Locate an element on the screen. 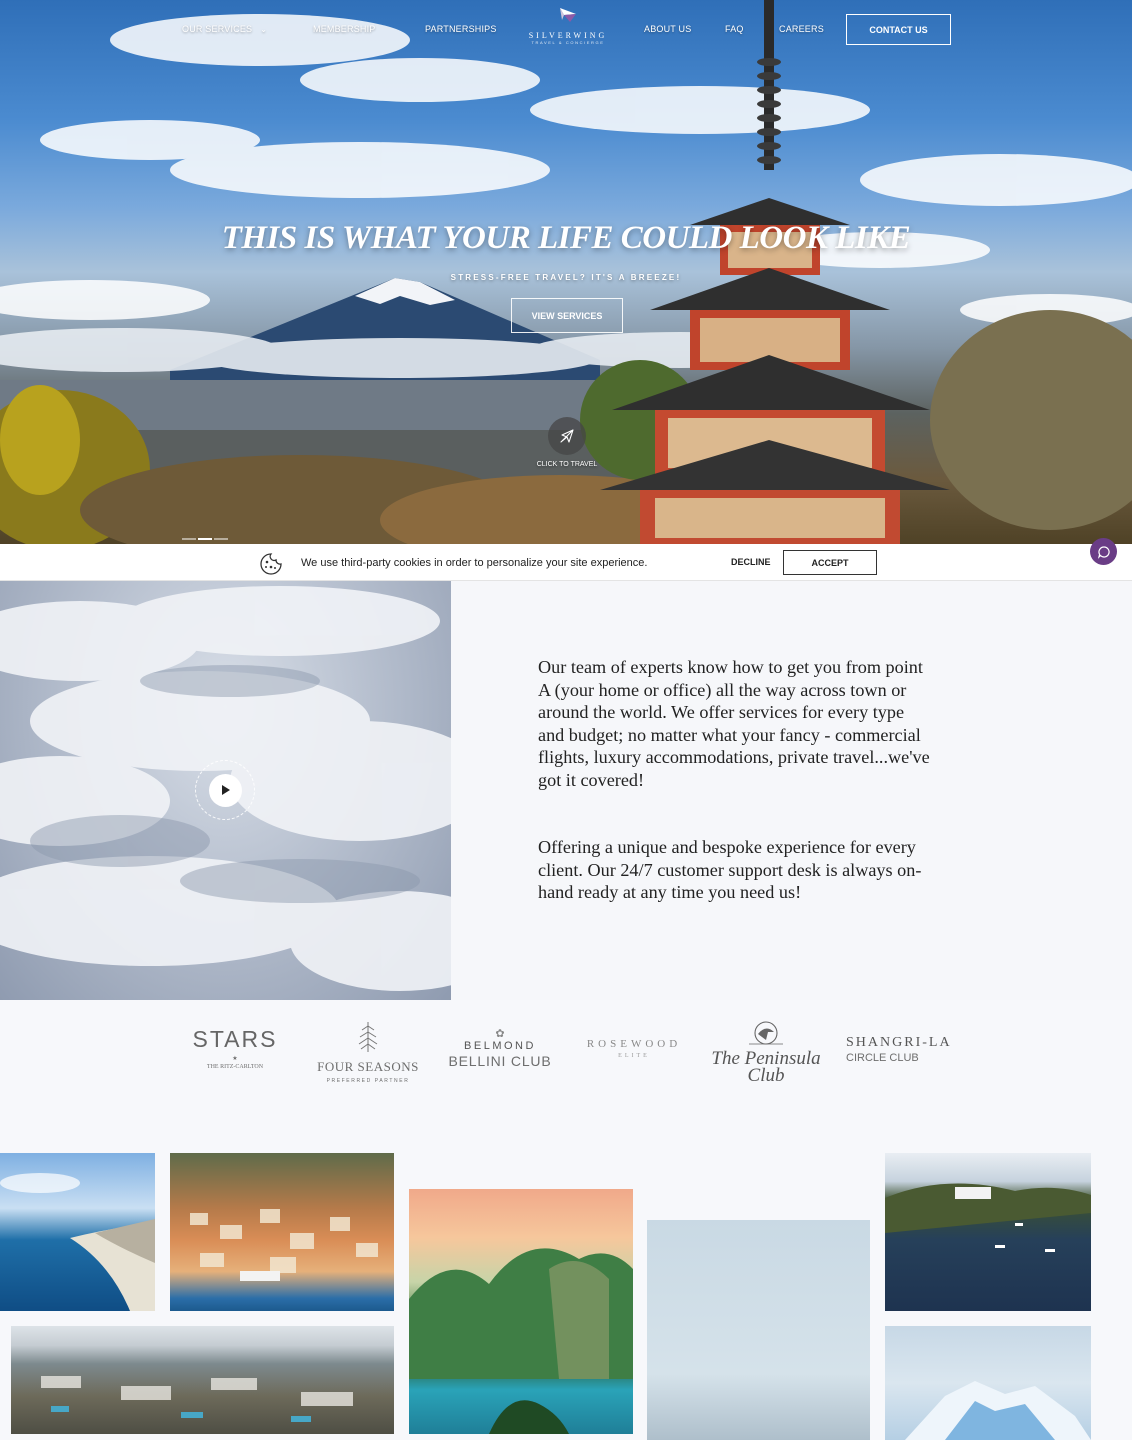  tropical-bay-image is located at coordinates (521, 1341).